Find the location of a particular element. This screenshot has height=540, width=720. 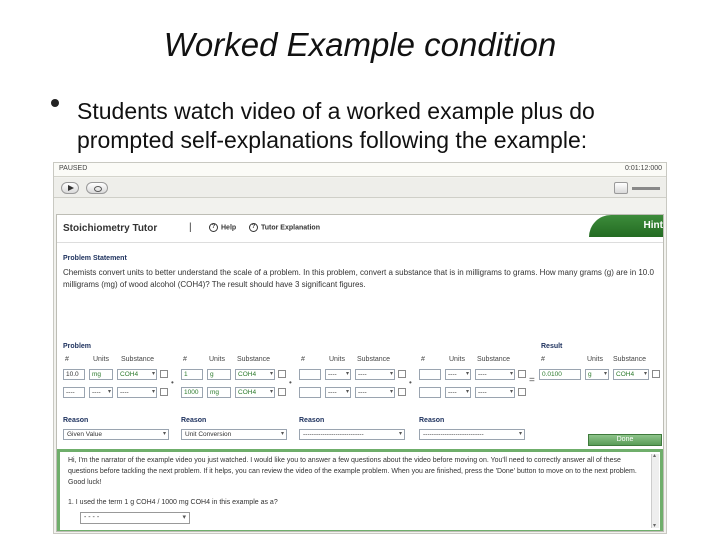

result-check is located at coordinates (656, 374).